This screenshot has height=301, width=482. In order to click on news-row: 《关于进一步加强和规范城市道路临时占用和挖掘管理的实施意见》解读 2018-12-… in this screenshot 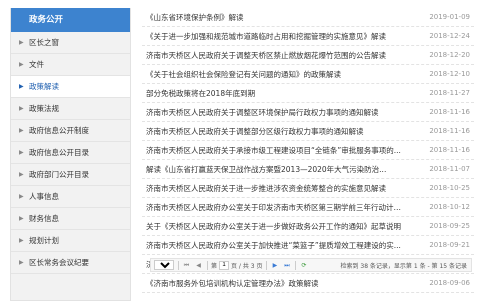, I will do `click(308, 36)`.